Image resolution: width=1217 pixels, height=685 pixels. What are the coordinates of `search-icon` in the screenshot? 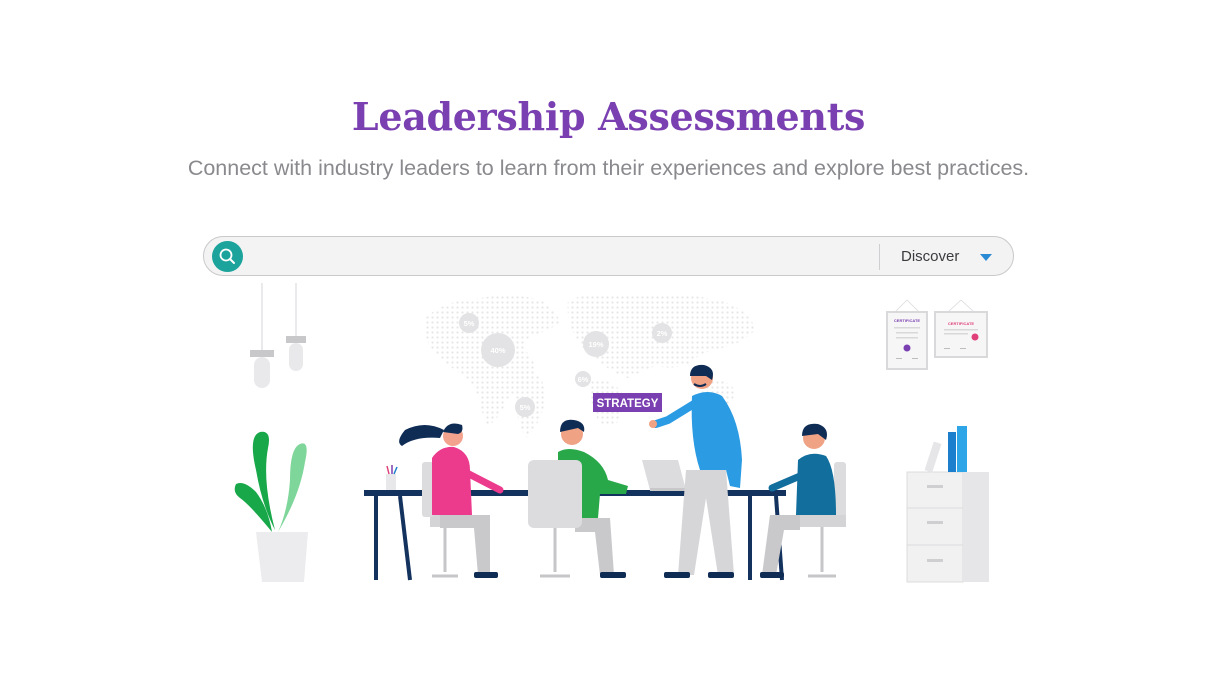 It's located at (227, 256).